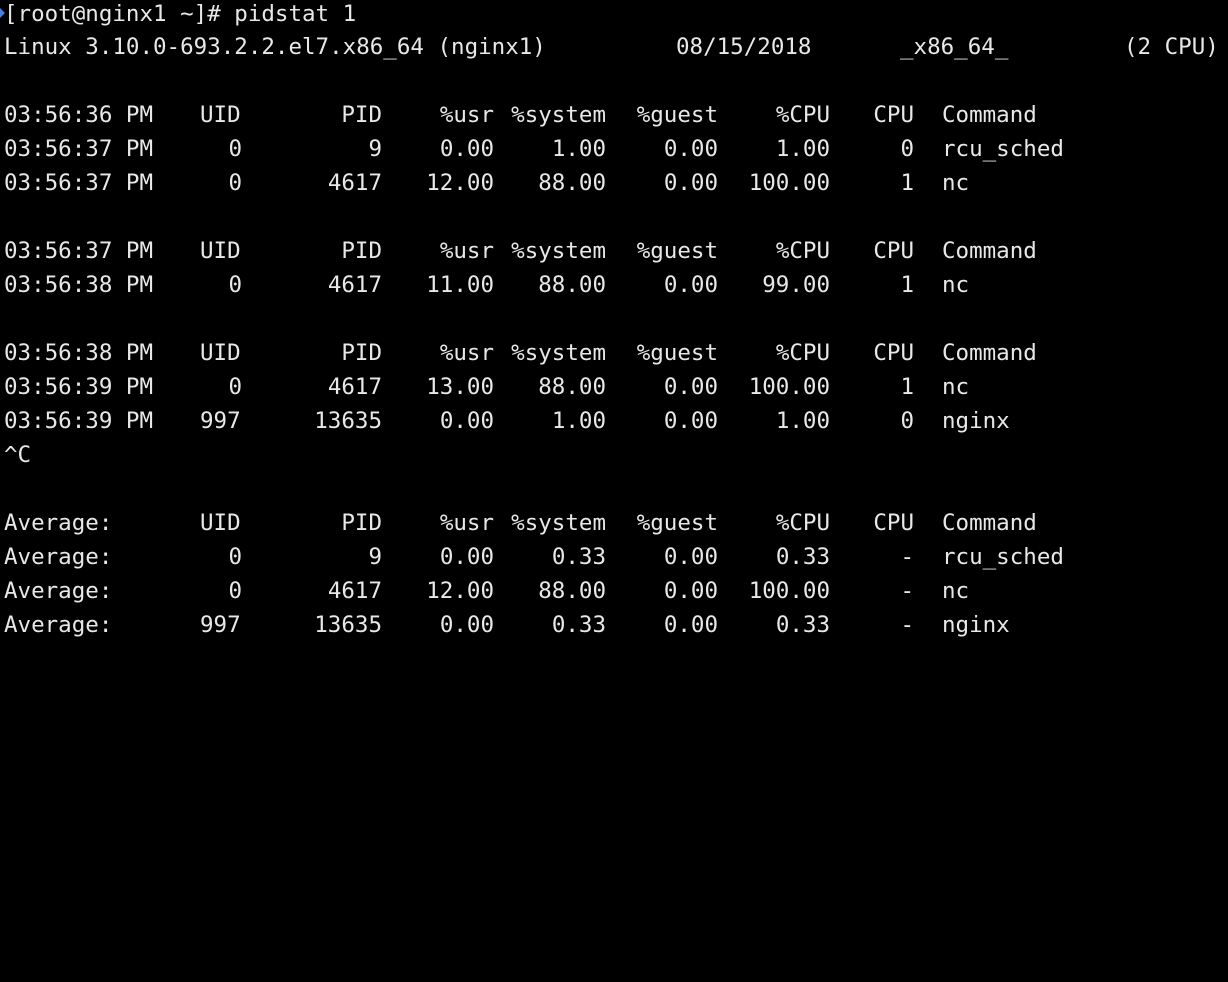 This screenshot has height=982, width=1228. I want to click on date-info: 08/15/2018, so click(743, 47).